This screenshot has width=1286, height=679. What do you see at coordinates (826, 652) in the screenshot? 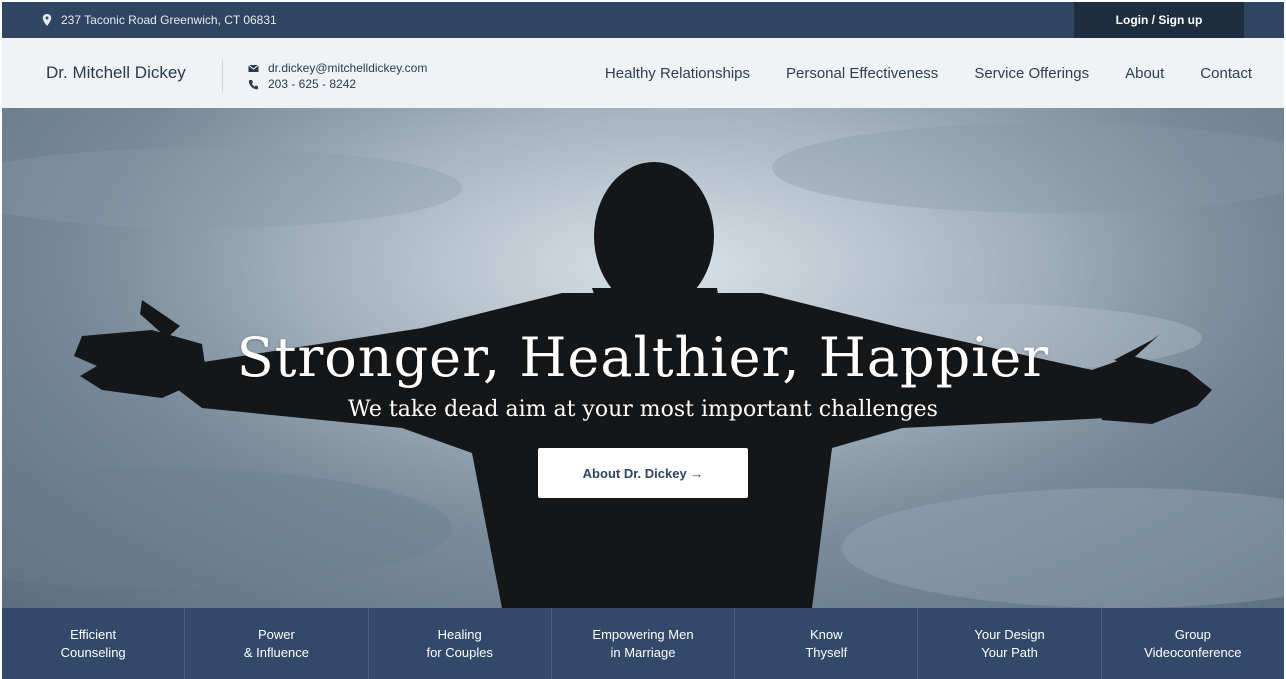
I see `tile-line2: Thyself` at bounding box center [826, 652].